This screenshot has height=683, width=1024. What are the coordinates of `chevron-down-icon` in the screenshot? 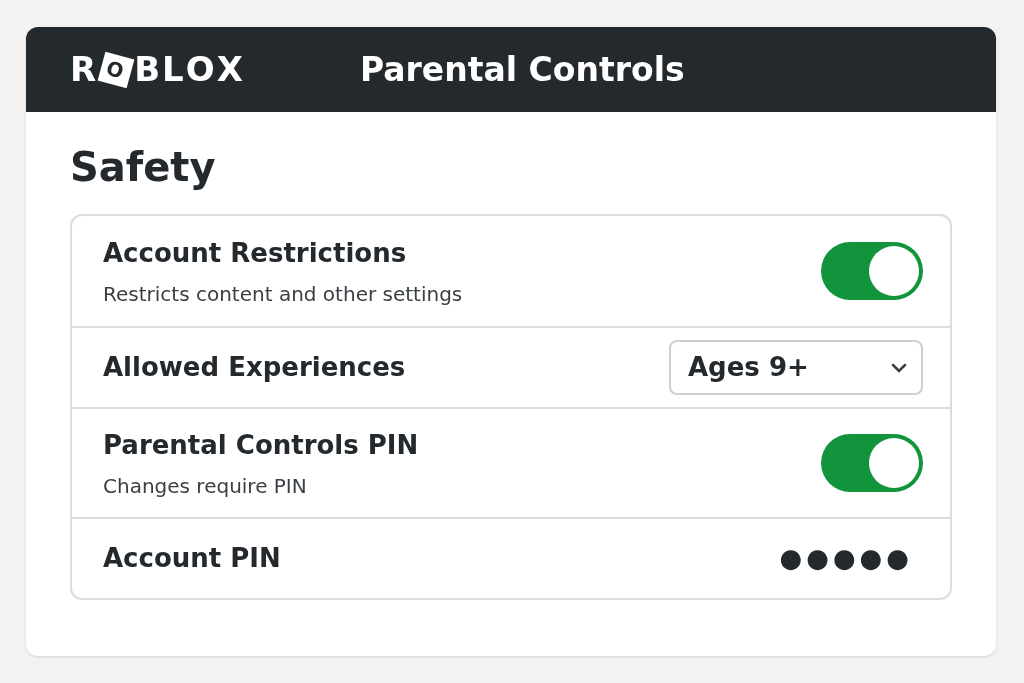 It's located at (899, 367).